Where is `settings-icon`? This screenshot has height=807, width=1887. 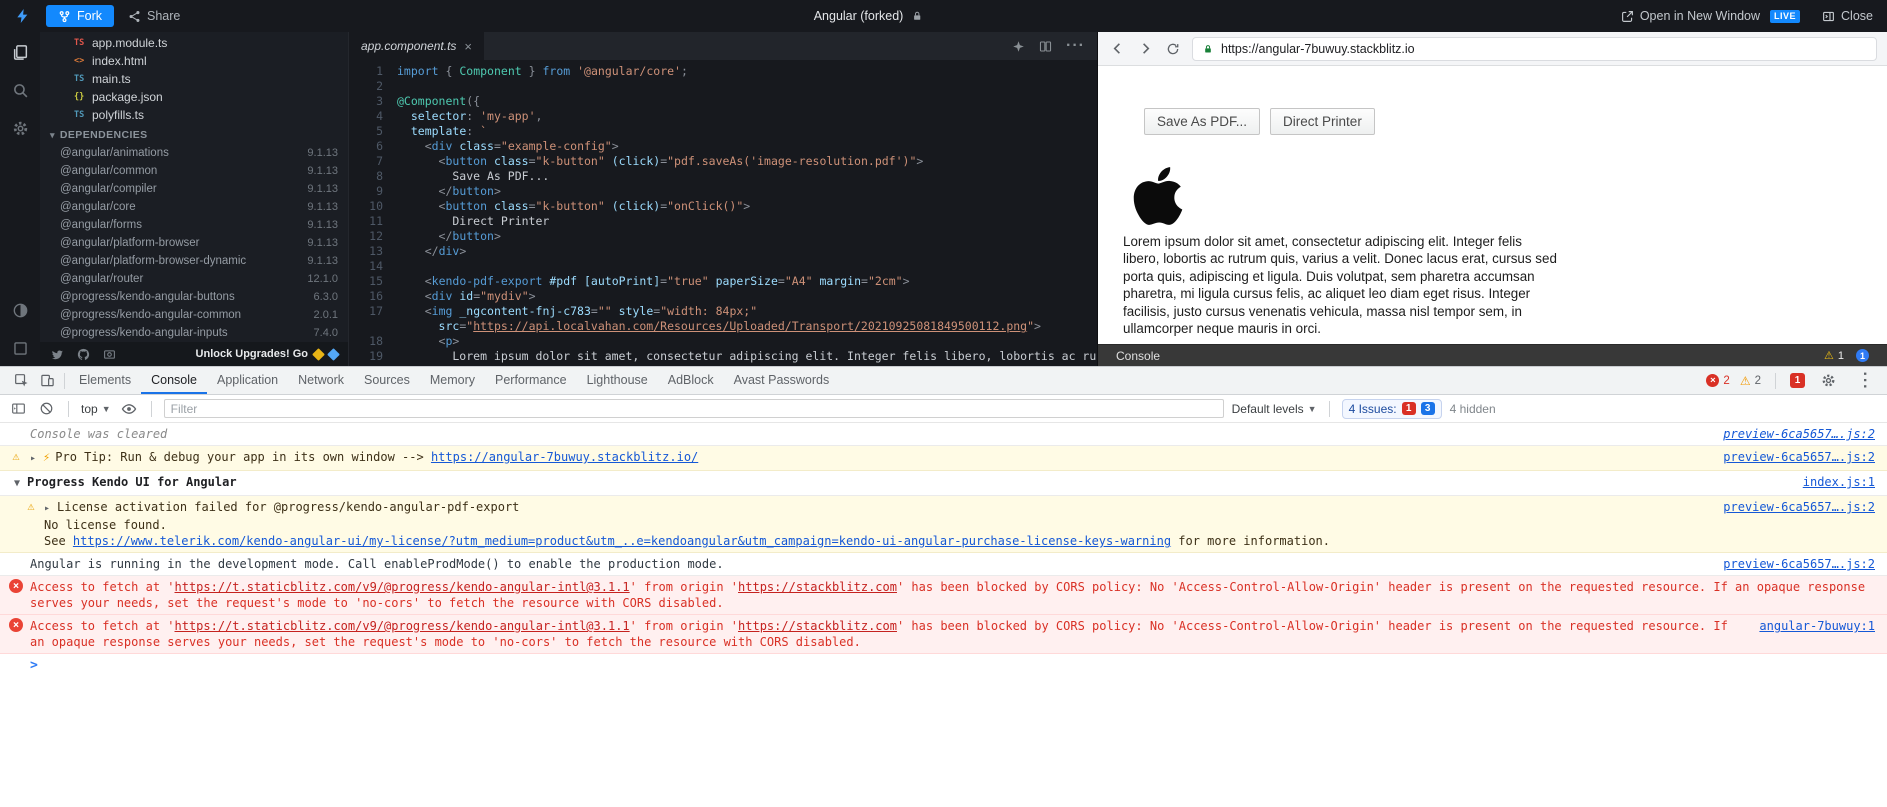
settings-icon is located at coordinates (20, 128).